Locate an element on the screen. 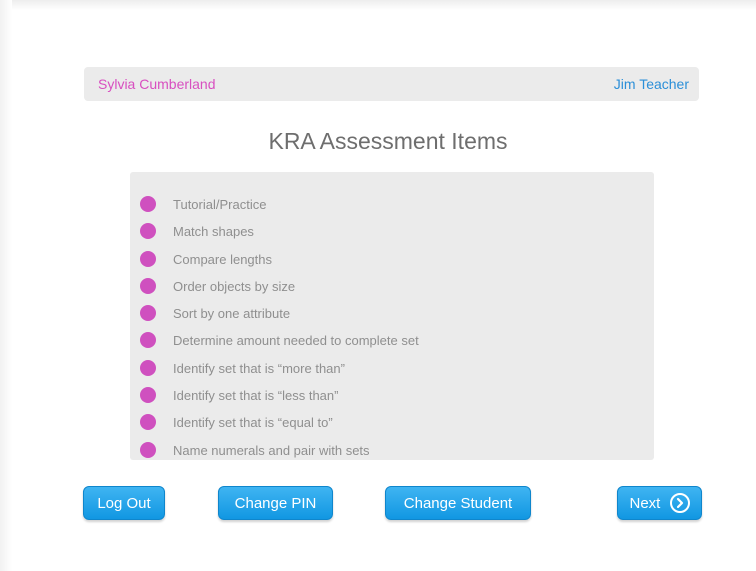 This screenshot has width=756, height=571. log-out-button: Log Out is located at coordinates (124, 503).